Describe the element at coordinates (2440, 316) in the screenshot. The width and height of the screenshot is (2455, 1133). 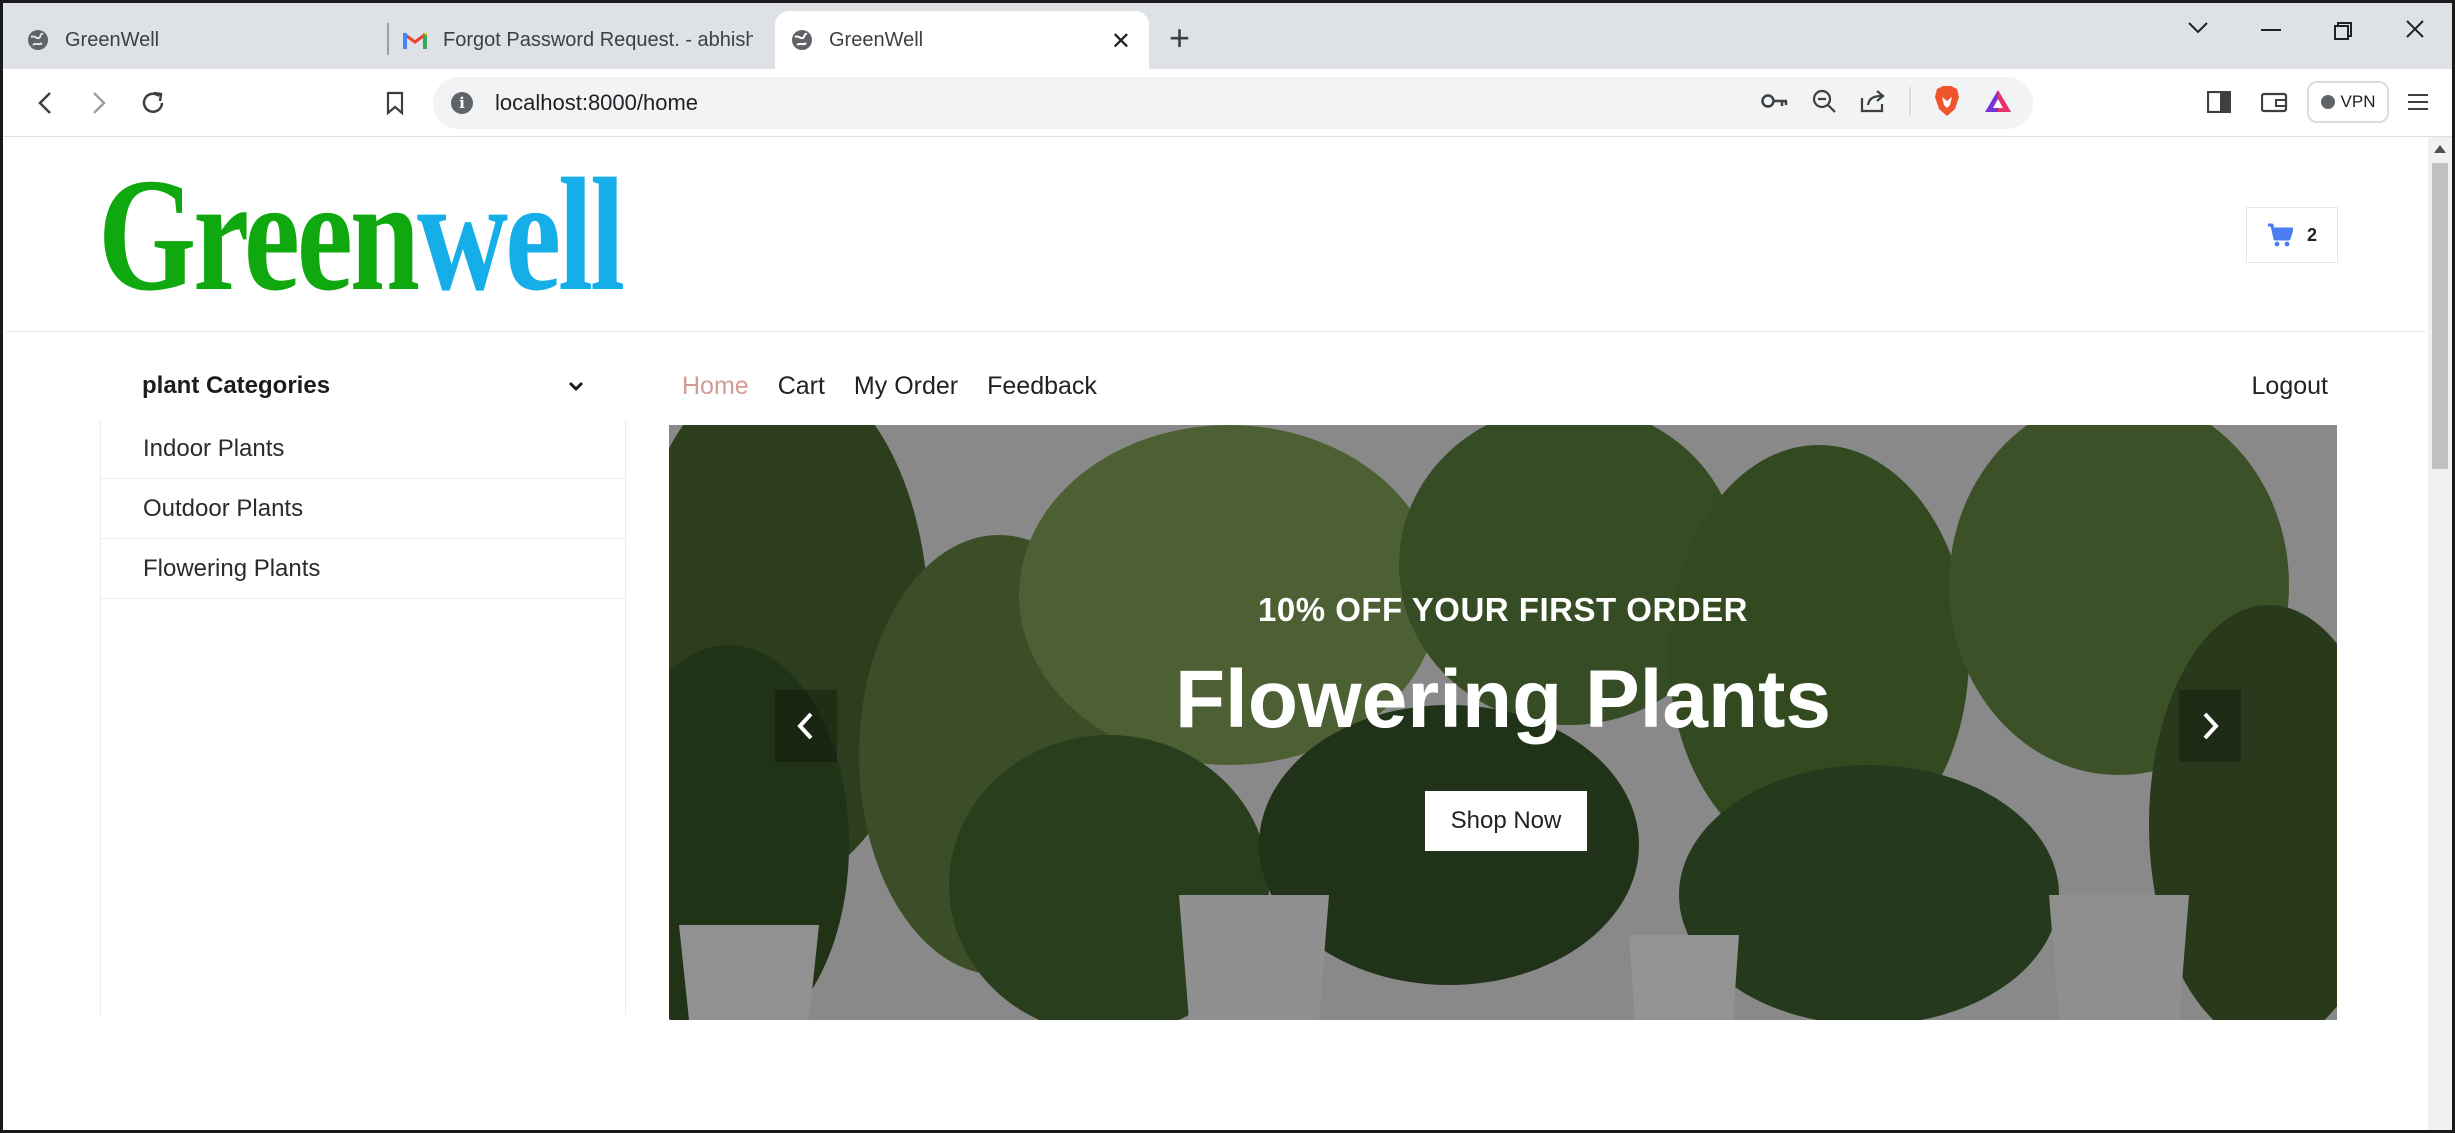
I see `scrollbar-thumb` at that location.